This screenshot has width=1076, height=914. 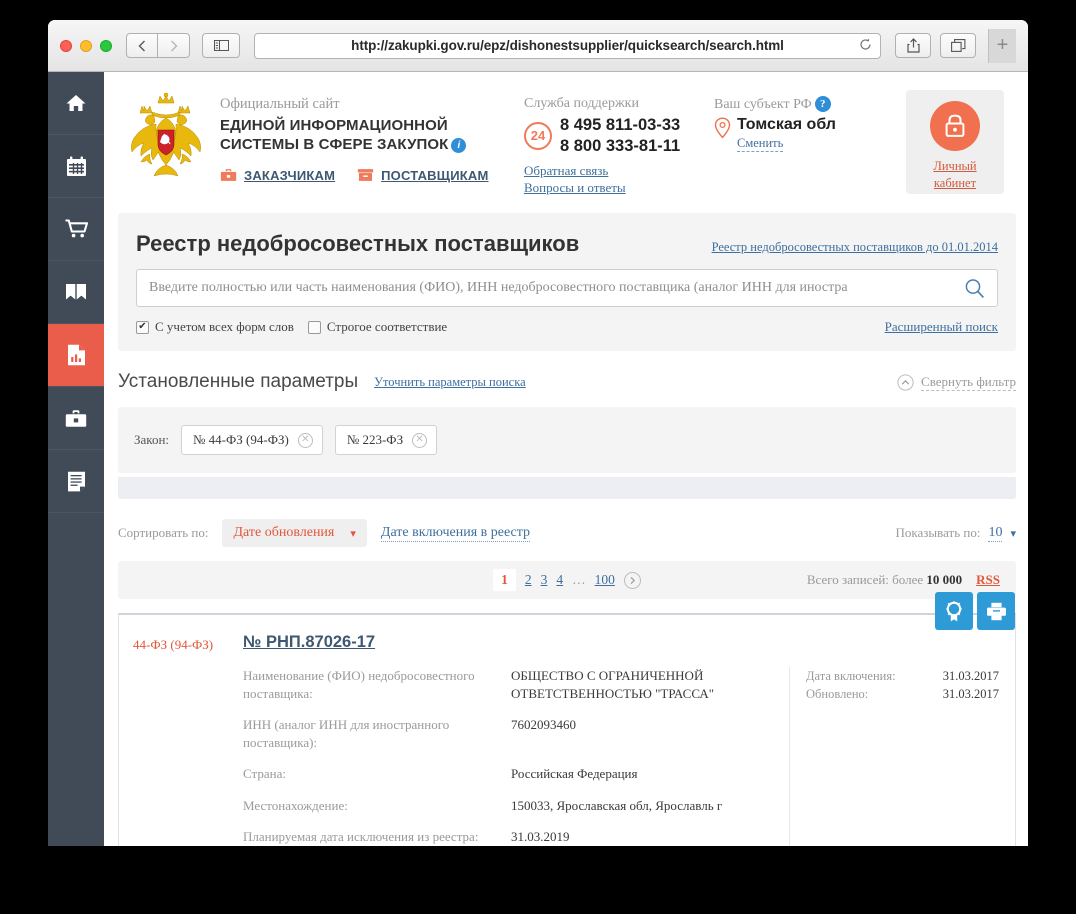 I want to click on chevron-up-circle-icon, so click(x=905, y=382).